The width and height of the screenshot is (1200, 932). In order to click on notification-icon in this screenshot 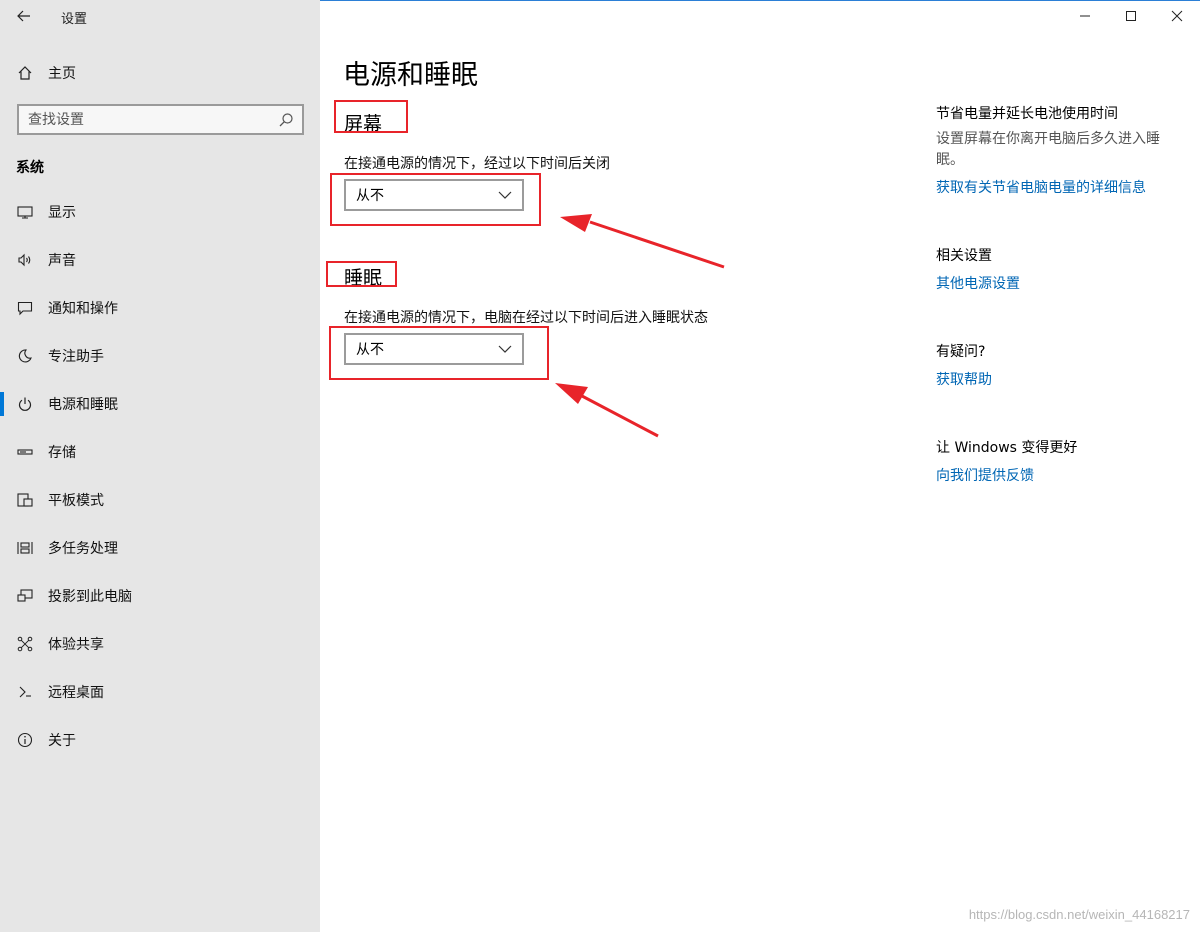, I will do `click(25, 308)`.